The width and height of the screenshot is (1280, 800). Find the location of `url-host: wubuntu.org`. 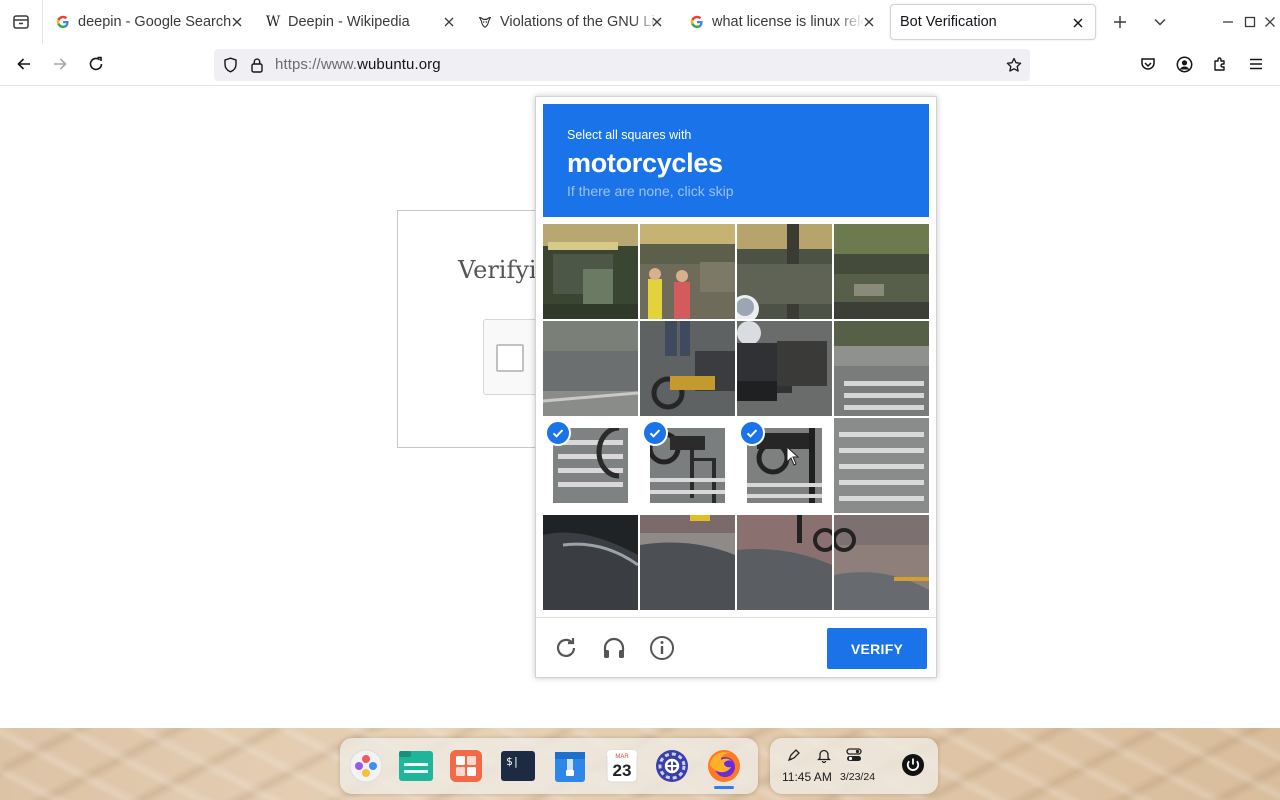

url-host: wubuntu.org is located at coordinates (399, 64).